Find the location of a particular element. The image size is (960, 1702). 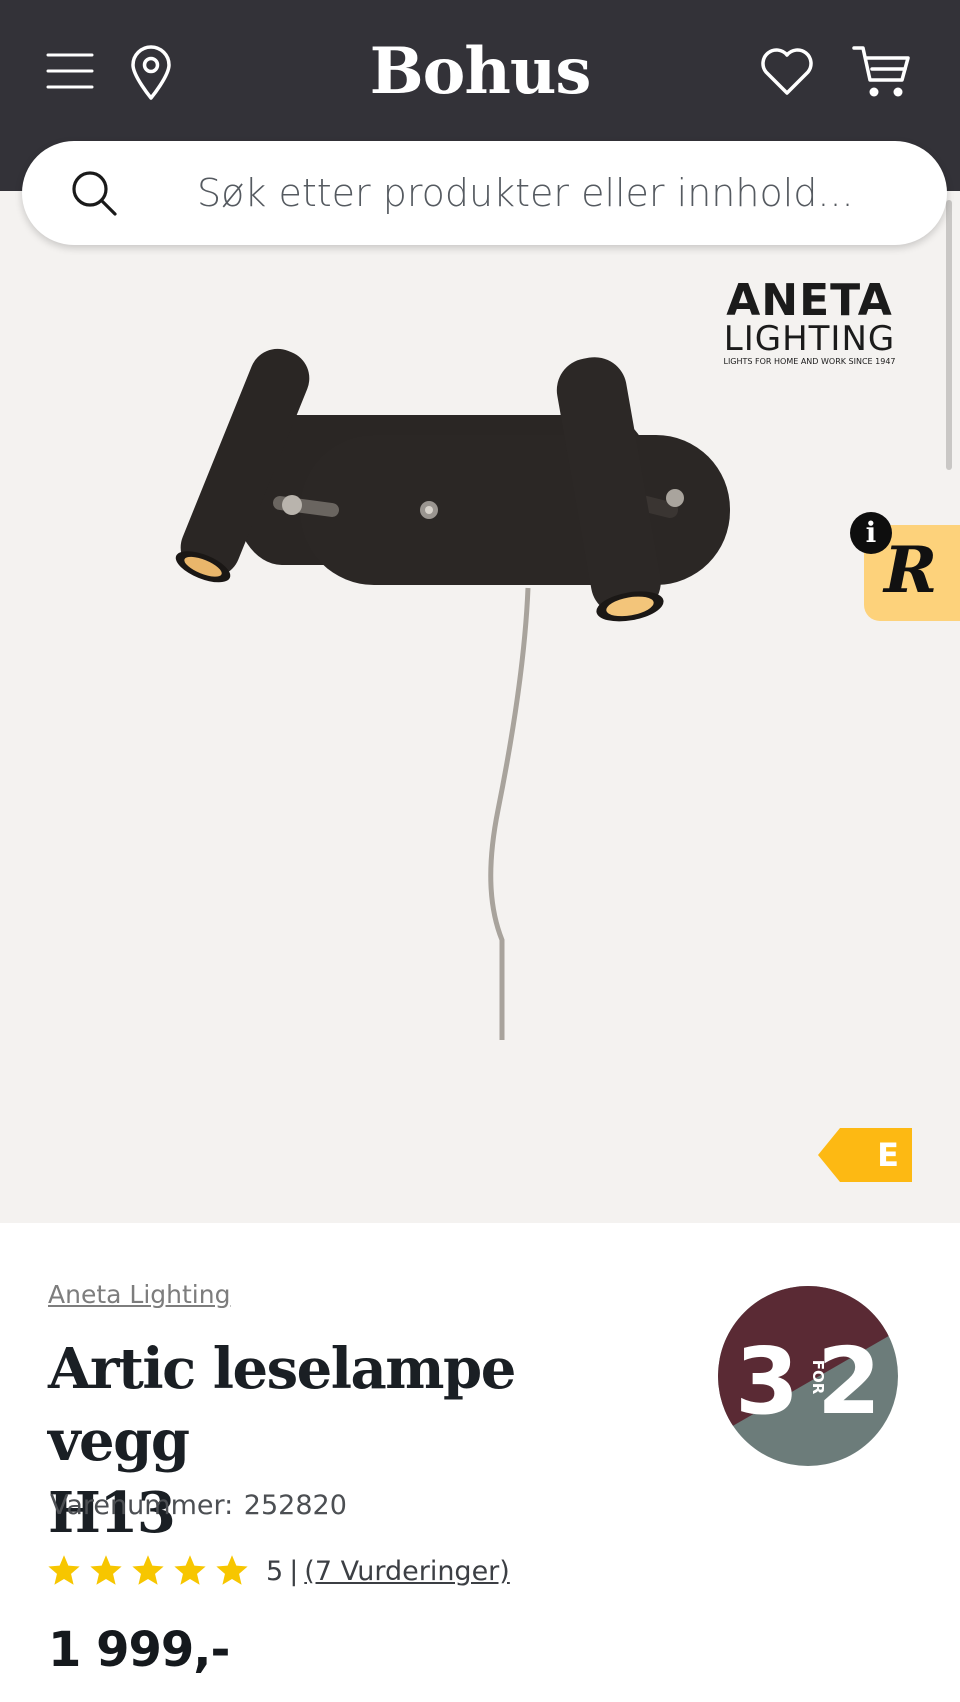

reviews-link: (7 Vurderinger) is located at coordinates (407, 1571).